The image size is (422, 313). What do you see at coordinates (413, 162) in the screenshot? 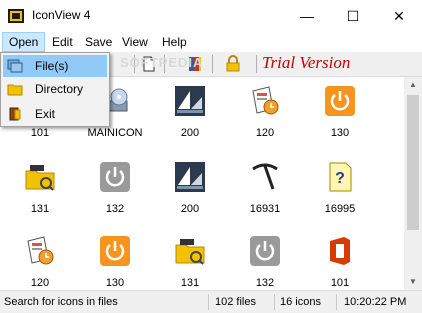
I see `scroll-thumb` at bounding box center [413, 162].